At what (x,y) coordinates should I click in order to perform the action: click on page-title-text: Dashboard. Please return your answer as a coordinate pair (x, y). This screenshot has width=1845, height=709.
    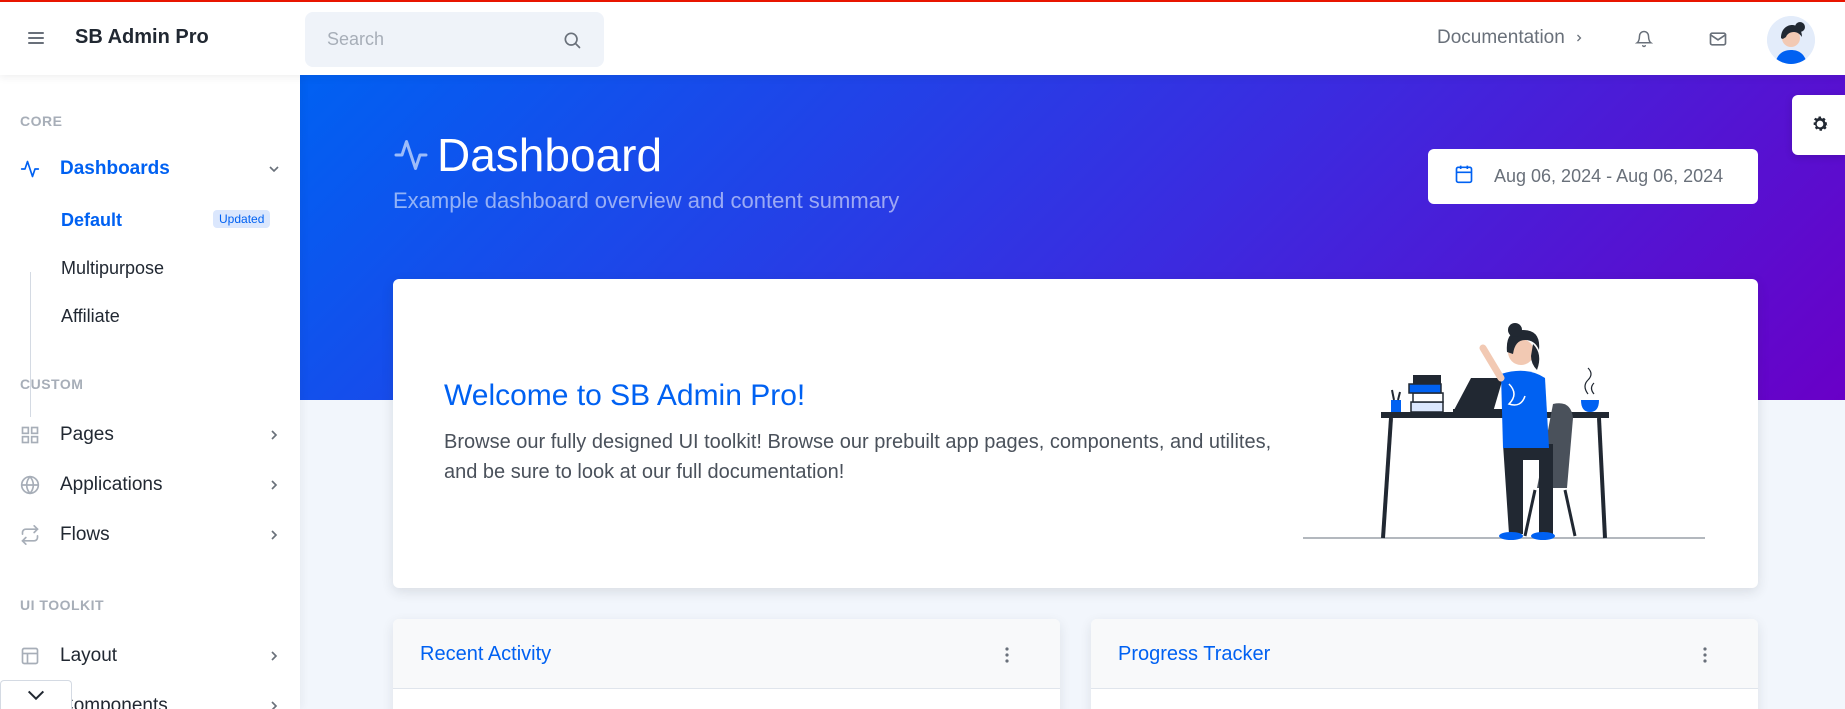
    Looking at the image, I should click on (550, 155).